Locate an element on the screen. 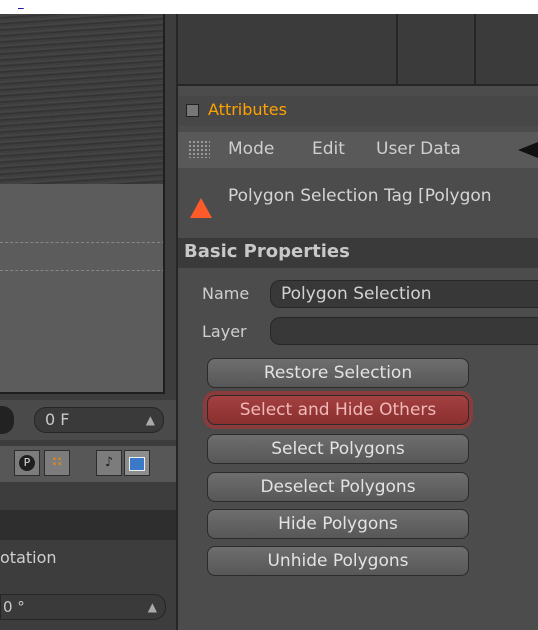 This screenshot has width=538, height=630. layer-field is located at coordinates (404, 331).